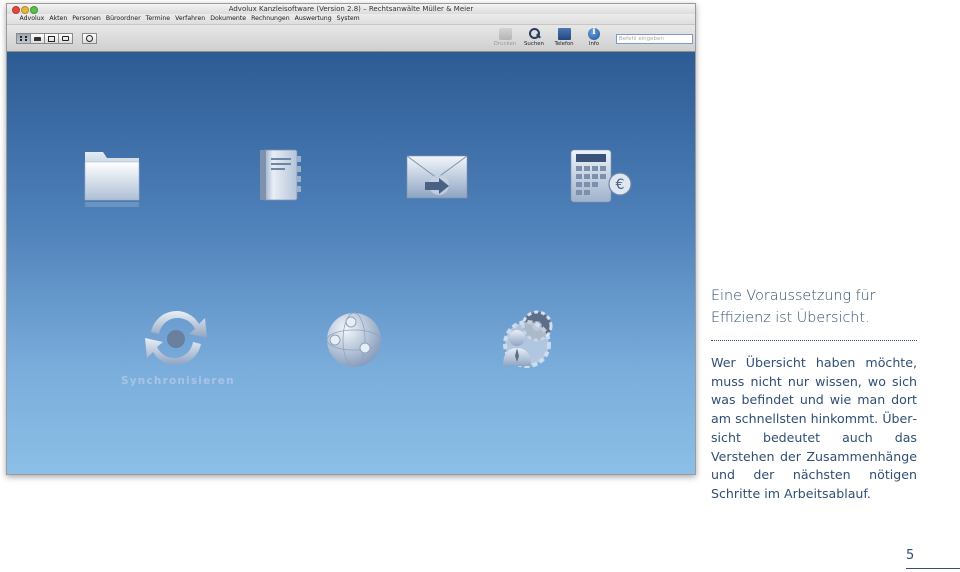 The image size is (960, 572). I want to click on user-settings-icon, so click(528, 339).